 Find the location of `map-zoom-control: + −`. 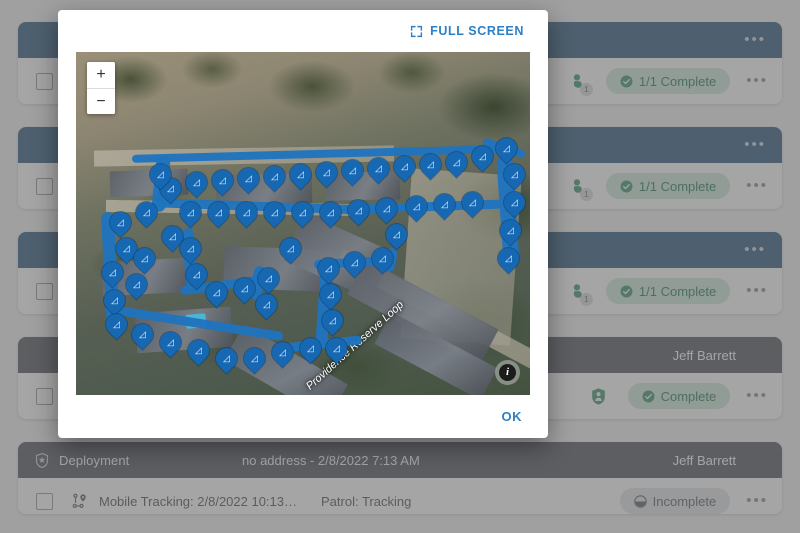

map-zoom-control: + − is located at coordinates (101, 88).